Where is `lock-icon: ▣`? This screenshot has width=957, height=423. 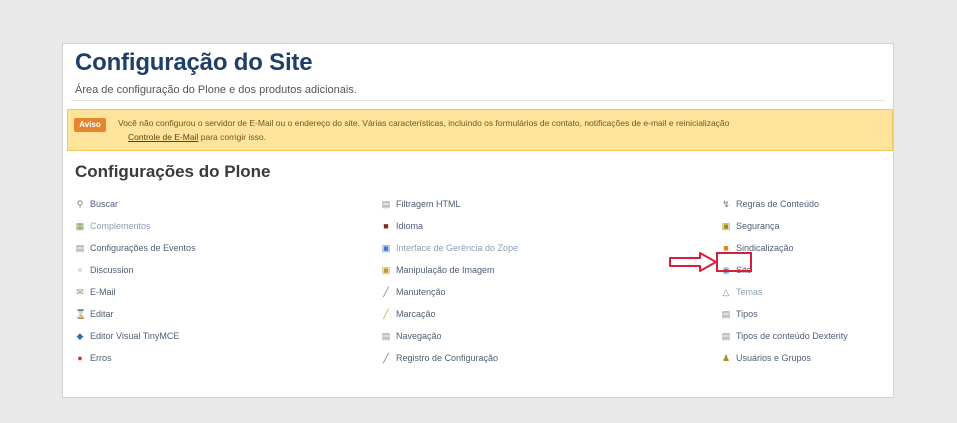 lock-icon: ▣ is located at coordinates (726, 226).